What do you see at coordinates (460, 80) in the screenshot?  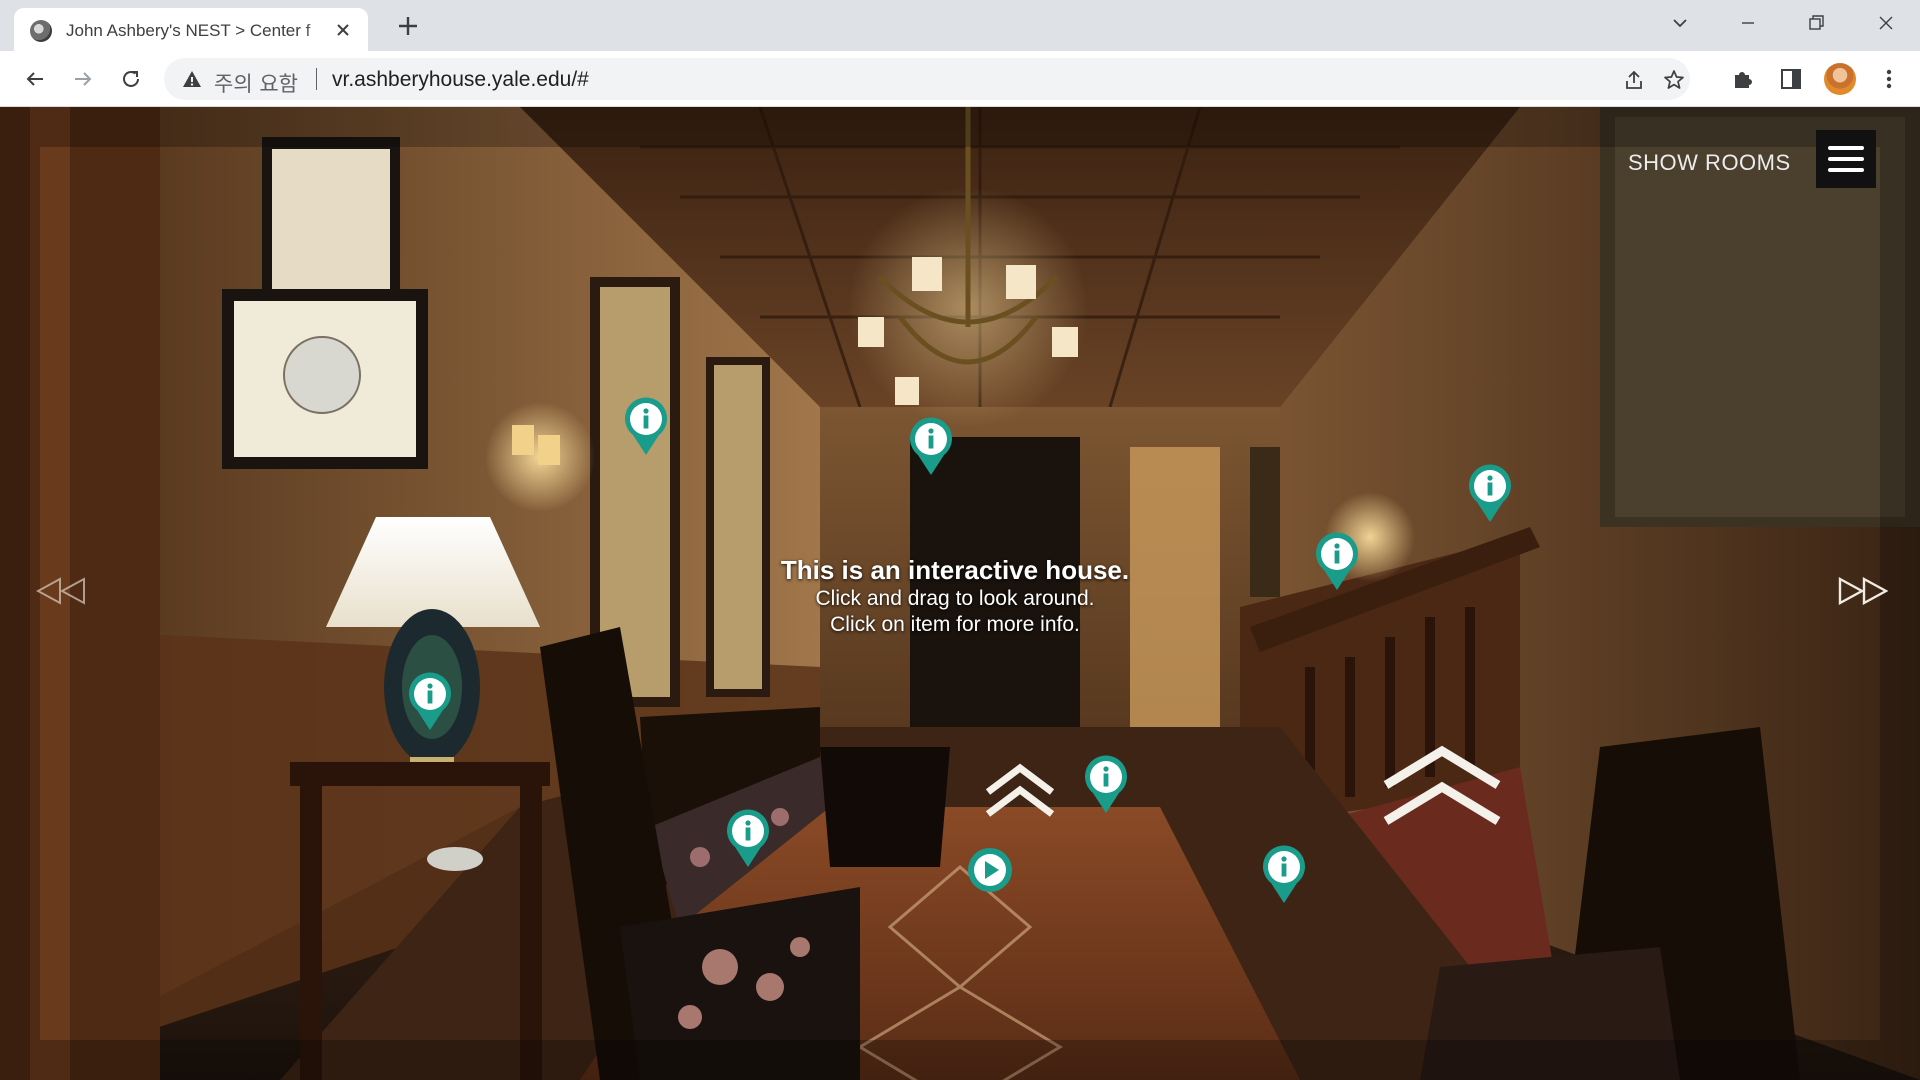 I see `url-text: vr.ashberyhouse.yale.edu/#` at bounding box center [460, 80].